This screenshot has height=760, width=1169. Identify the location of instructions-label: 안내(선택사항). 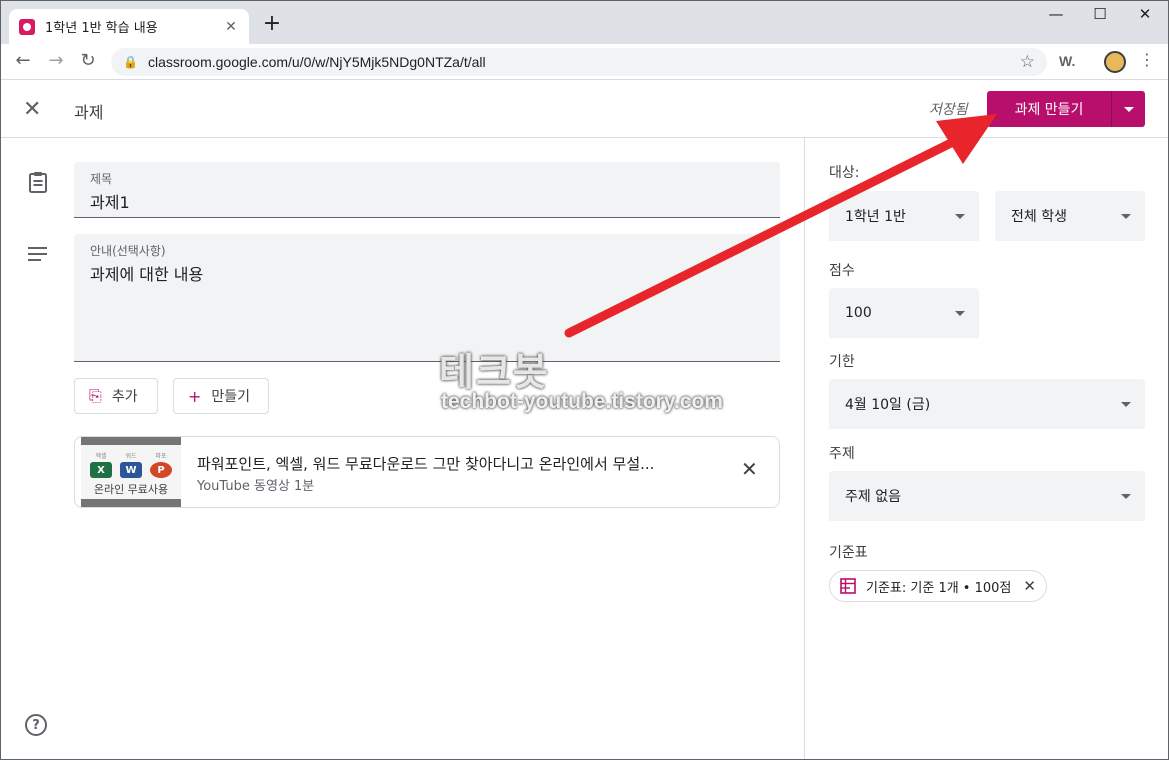
(128, 251).